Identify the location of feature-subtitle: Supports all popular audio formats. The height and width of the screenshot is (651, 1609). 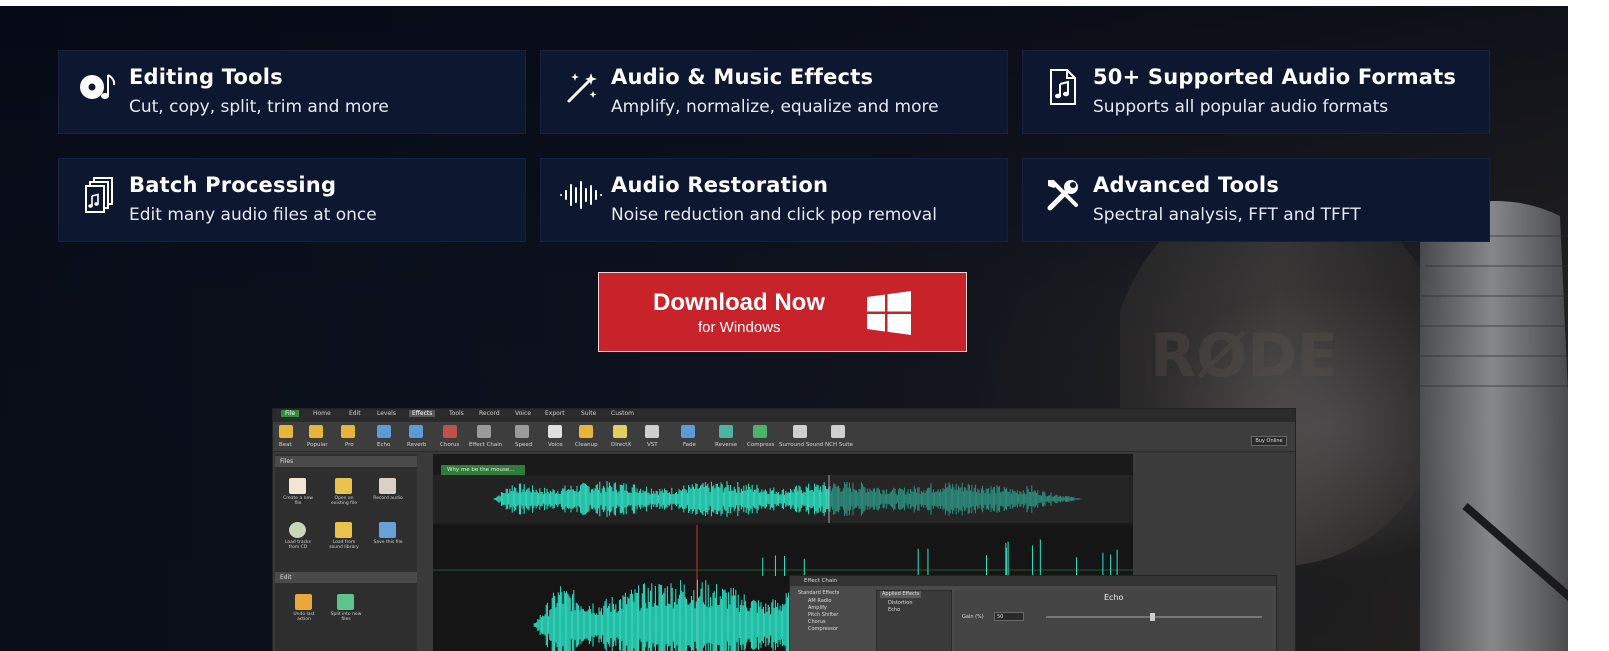
(1241, 107).